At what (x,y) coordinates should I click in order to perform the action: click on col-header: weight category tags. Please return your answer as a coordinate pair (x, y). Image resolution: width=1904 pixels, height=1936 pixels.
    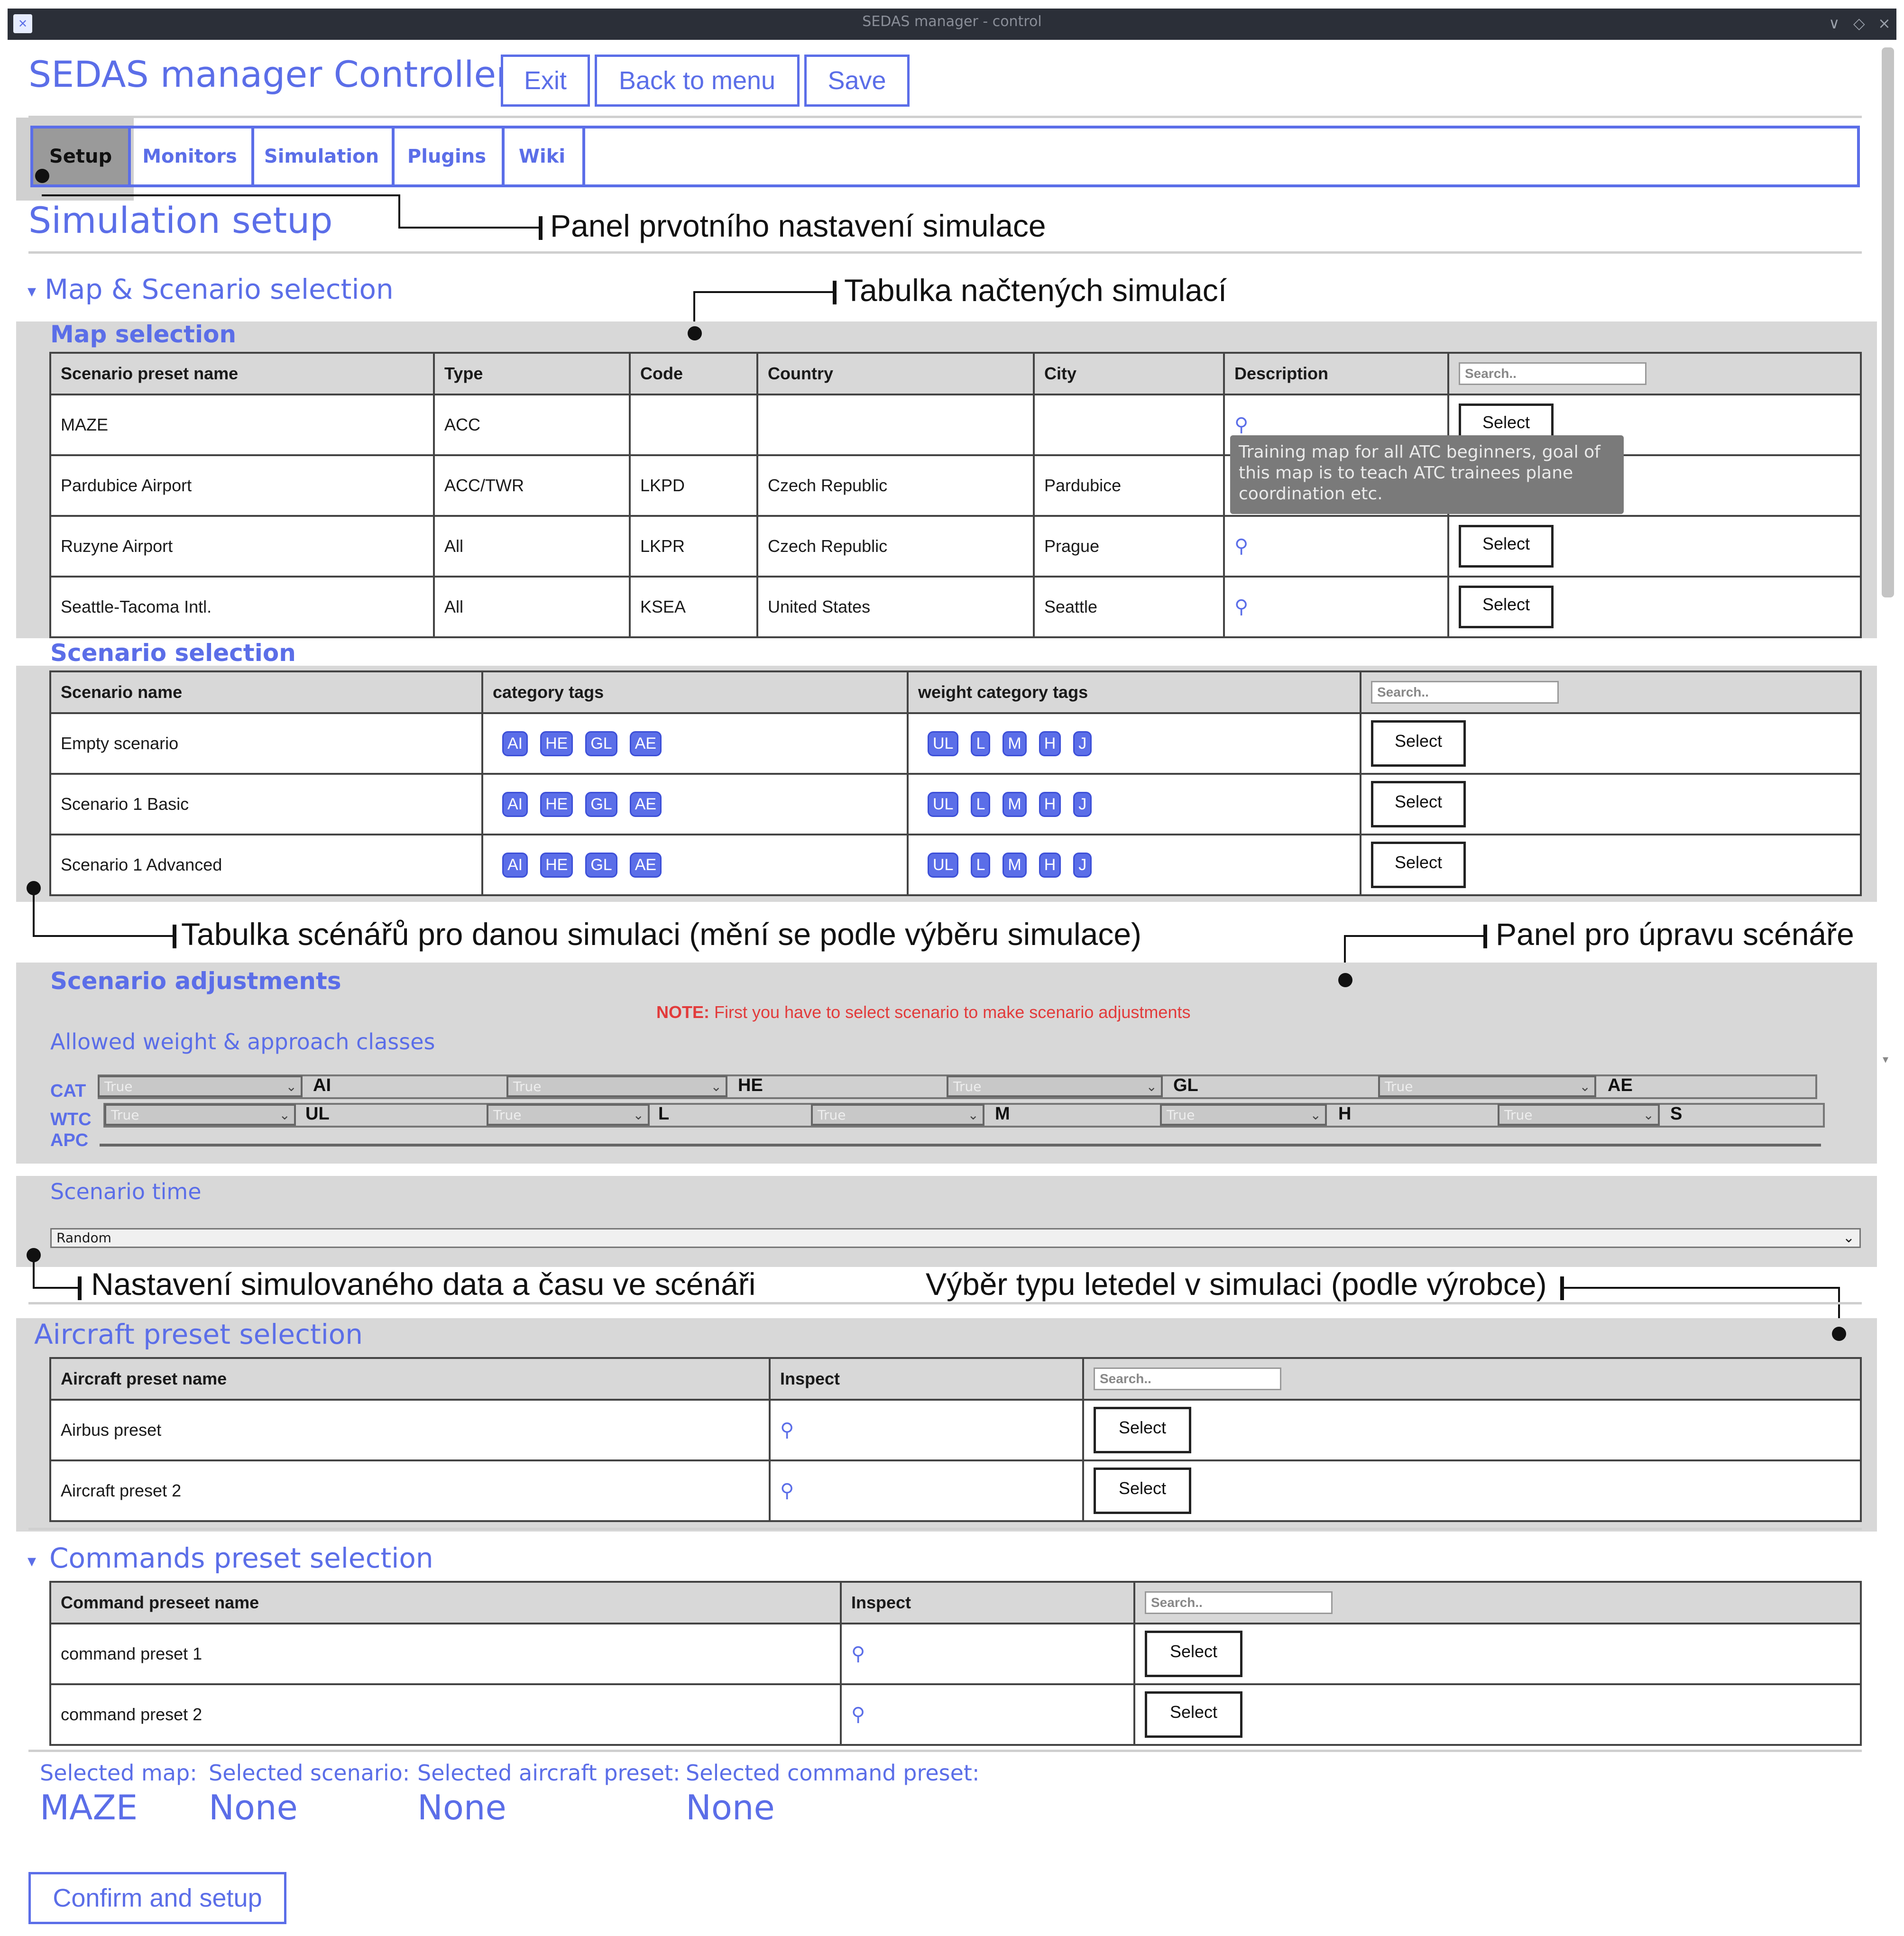
    Looking at the image, I should click on (1134, 692).